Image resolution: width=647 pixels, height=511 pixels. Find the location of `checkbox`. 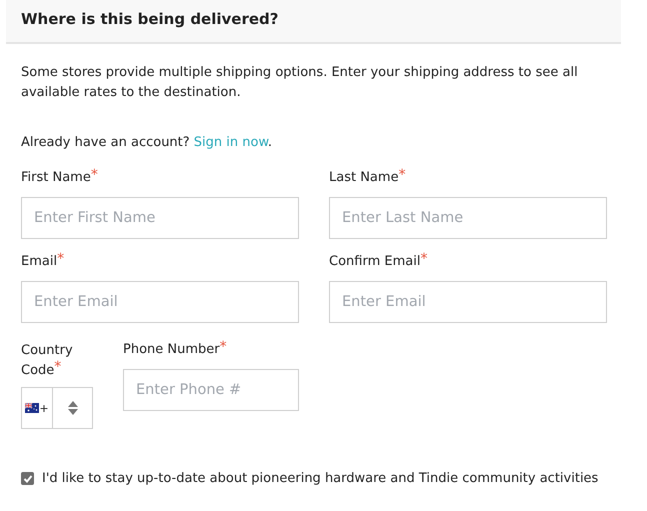

checkbox is located at coordinates (27, 478).